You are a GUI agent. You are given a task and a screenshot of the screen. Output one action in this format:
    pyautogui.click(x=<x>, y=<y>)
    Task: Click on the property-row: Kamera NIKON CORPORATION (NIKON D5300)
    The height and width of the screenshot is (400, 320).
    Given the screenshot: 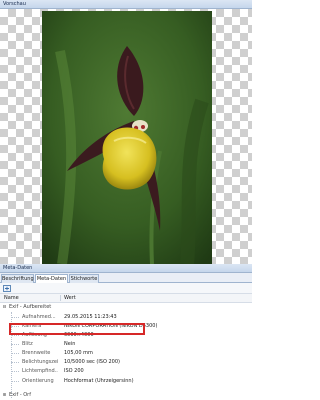 What is the action you would take?
    pyautogui.click(x=126, y=326)
    